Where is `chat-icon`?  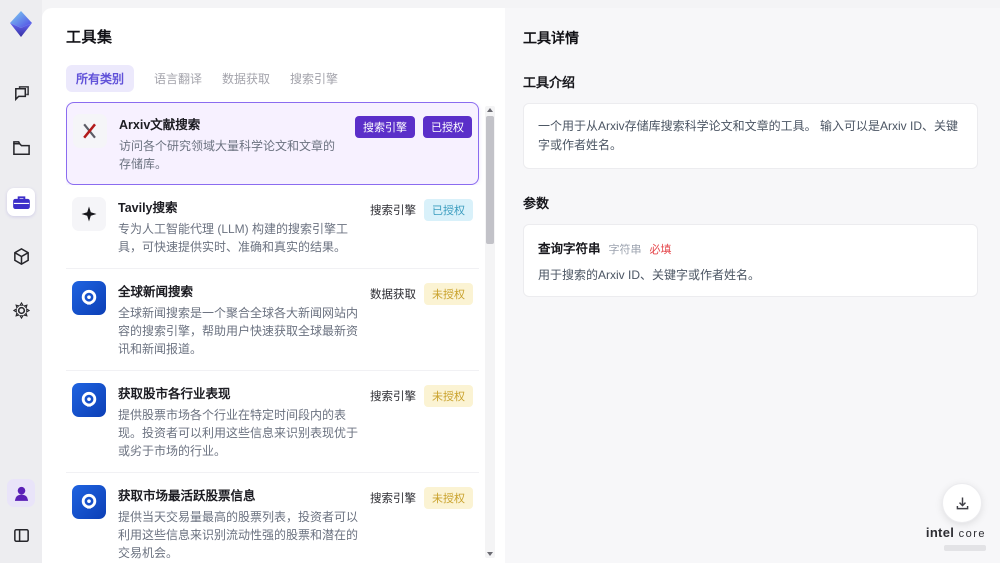 chat-icon is located at coordinates (21, 94).